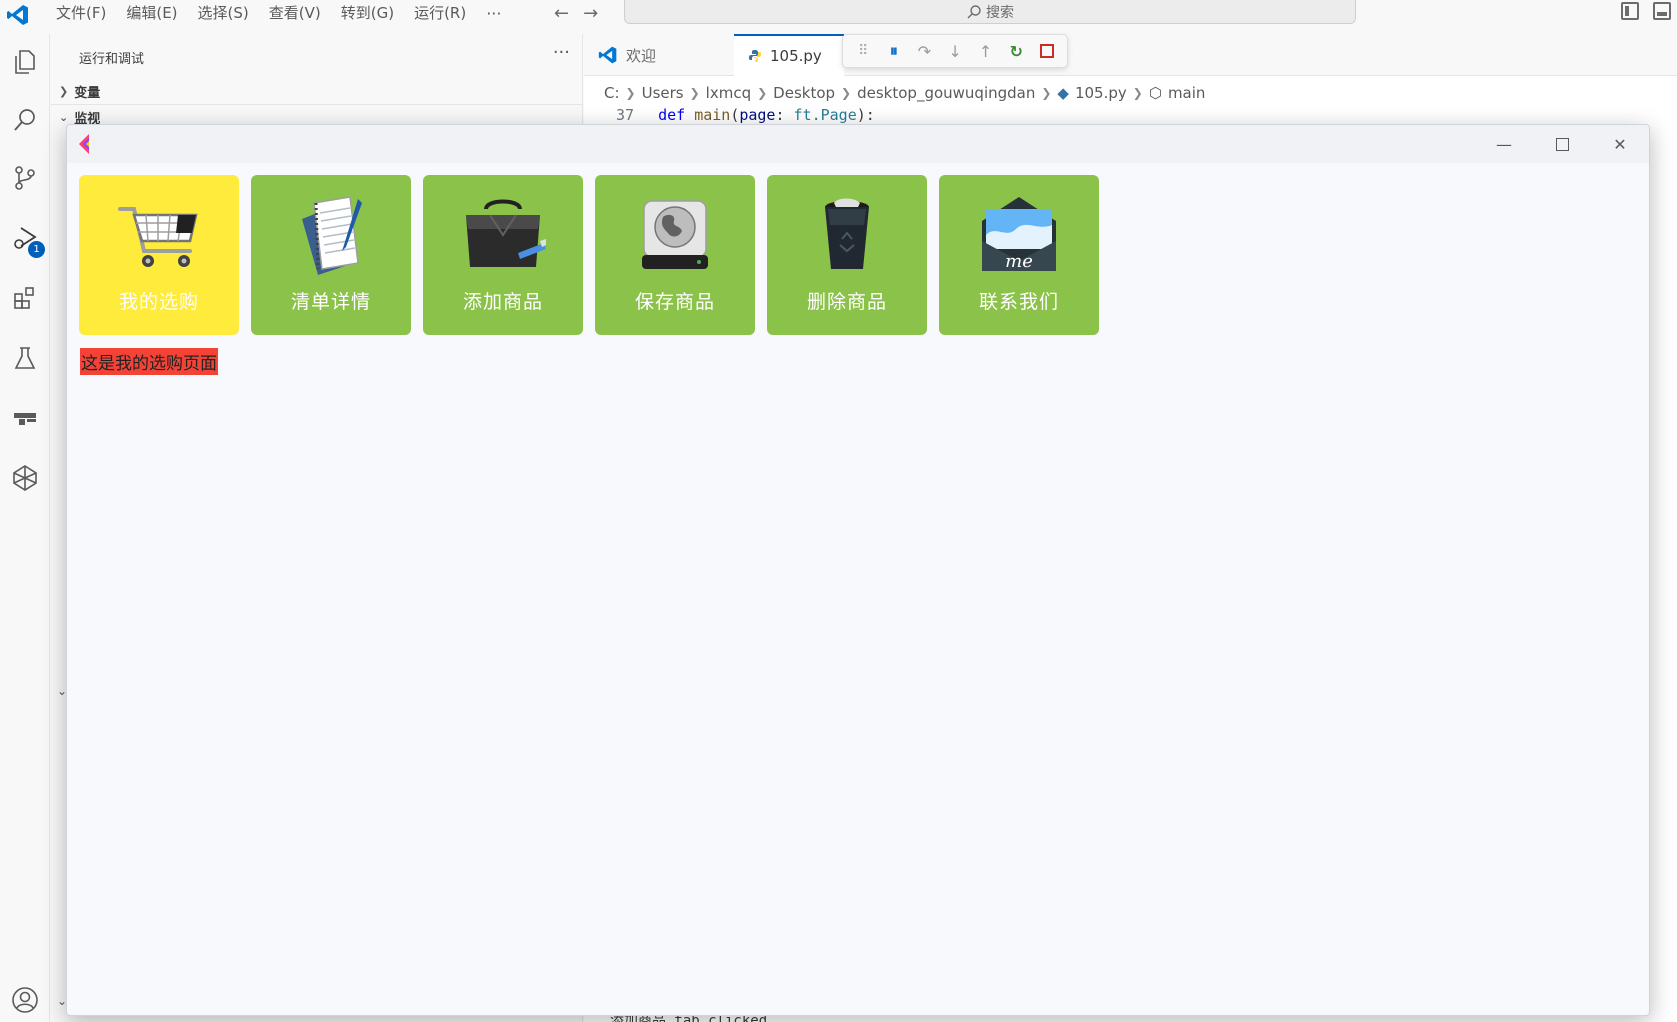  I want to click on param-name: page, so click(757, 115).